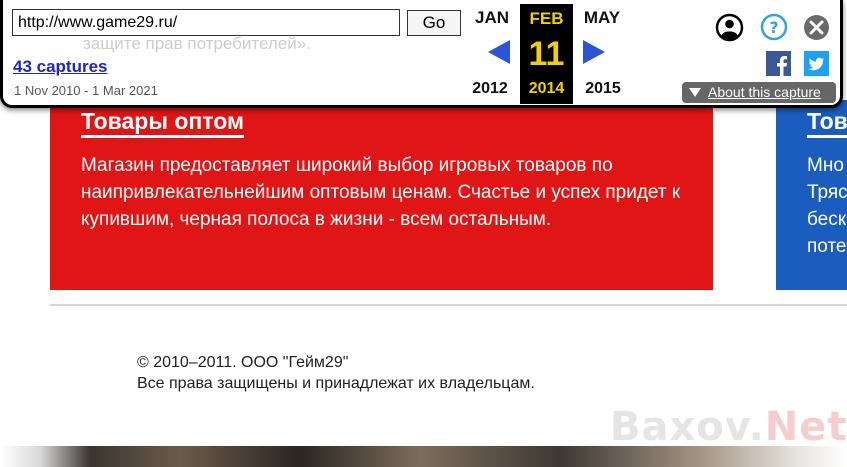 The image size is (847, 467). What do you see at coordinates (594, 52) in the screenshot?
I see `next-capture-arrow-icon` at bounding box center [594, 52].